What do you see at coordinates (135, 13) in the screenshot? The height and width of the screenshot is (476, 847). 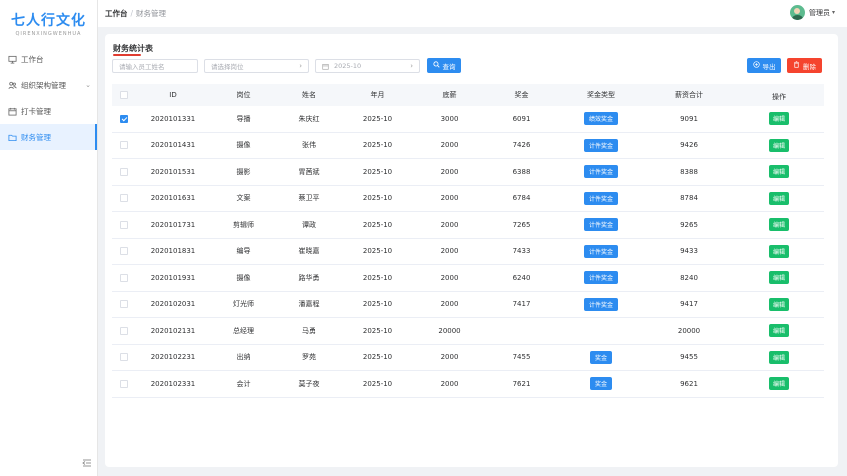 I see `breadcrumb: 工作台 / 财务管理` at bounding box center [135, 13].